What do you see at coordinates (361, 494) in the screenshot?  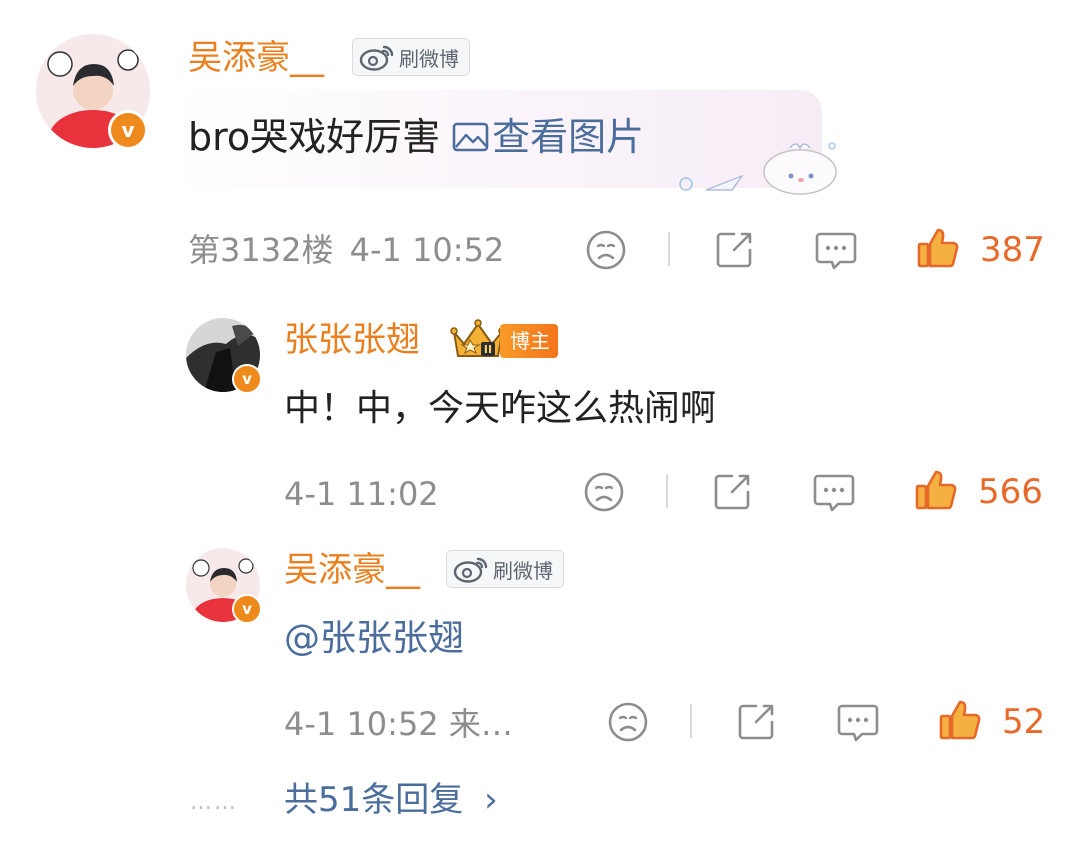 I see `reply-time: 4-1 11:02` at bounding box center [361, 494].